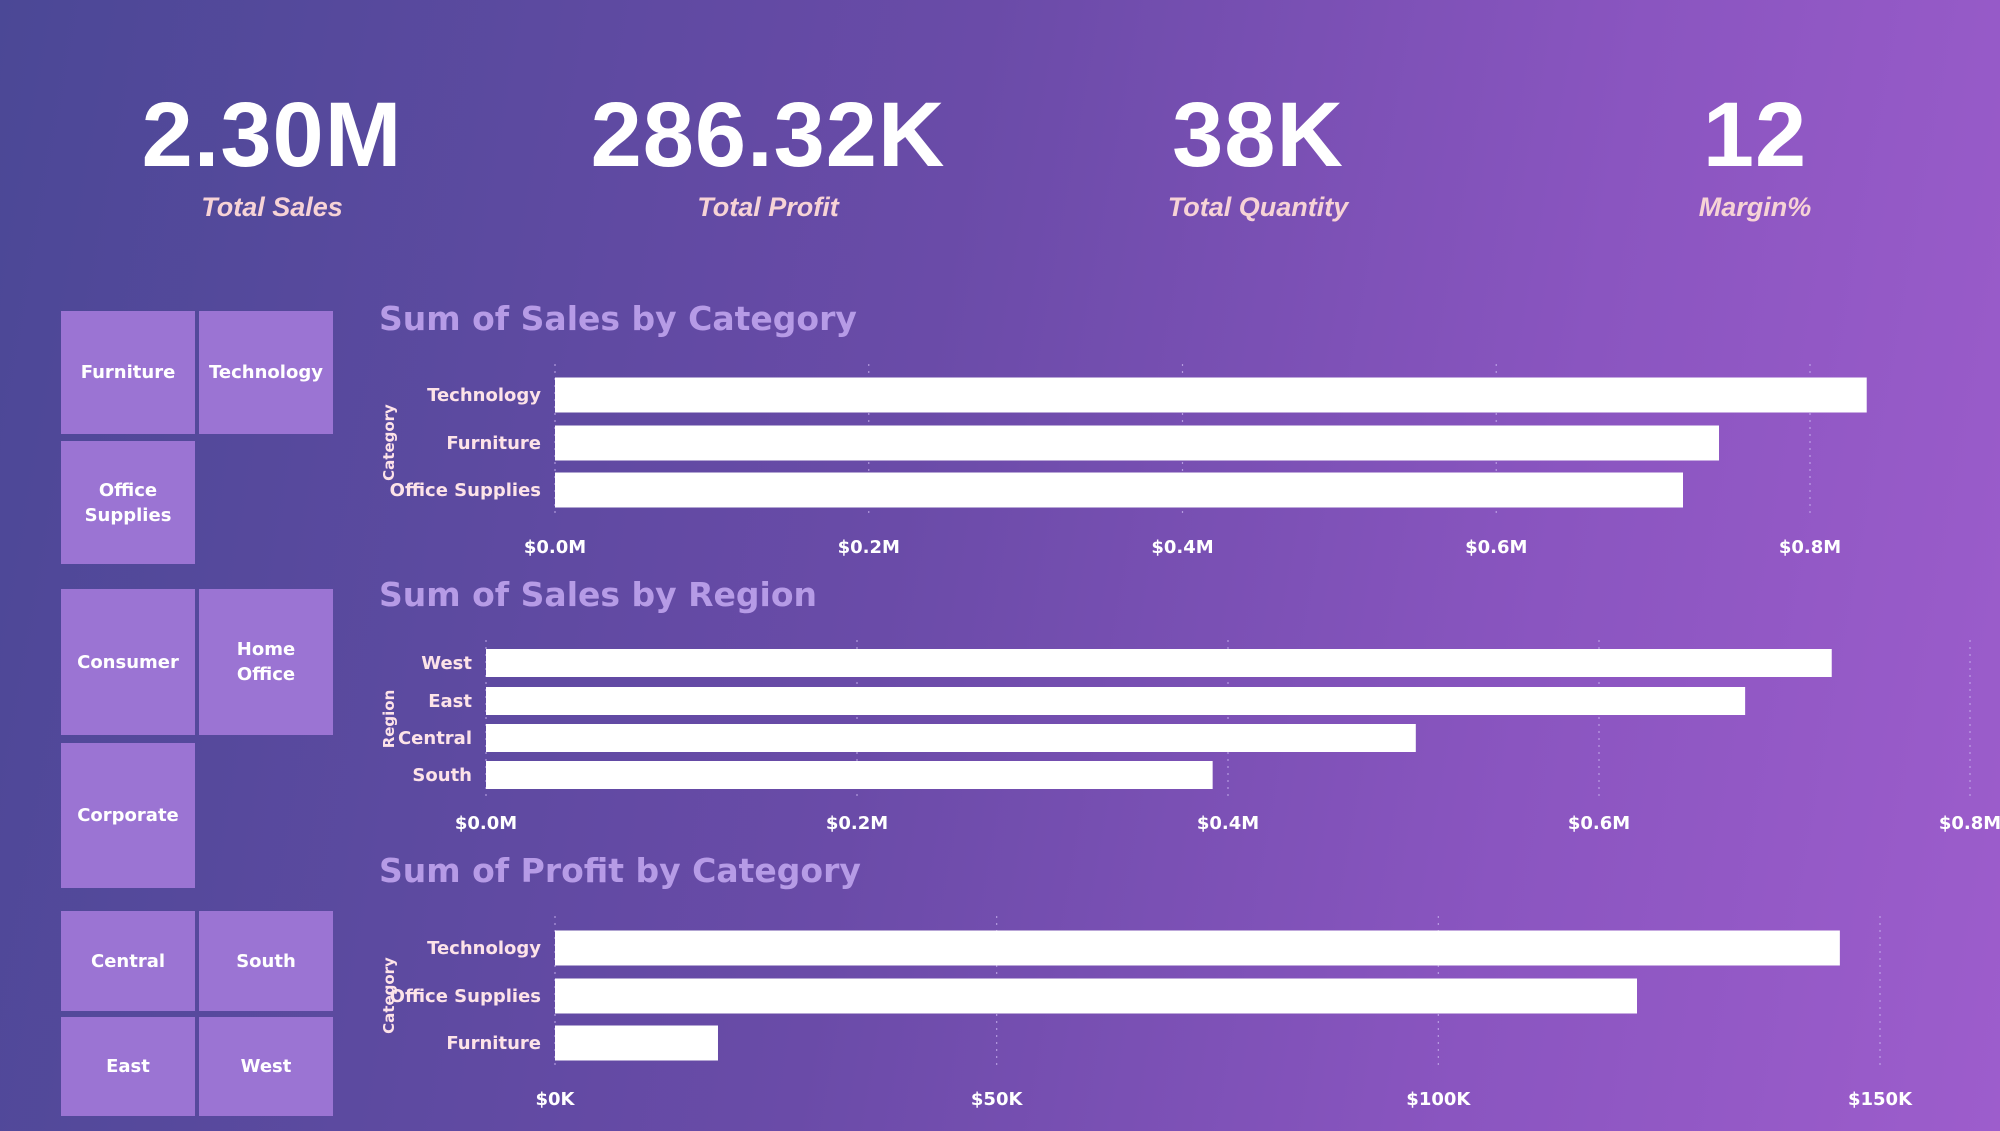 The image size is (2000, 1131). What do you see at coordinates (442, 775) in the screenshot?
I see `category-label: South` at bounding box center [442, 775].